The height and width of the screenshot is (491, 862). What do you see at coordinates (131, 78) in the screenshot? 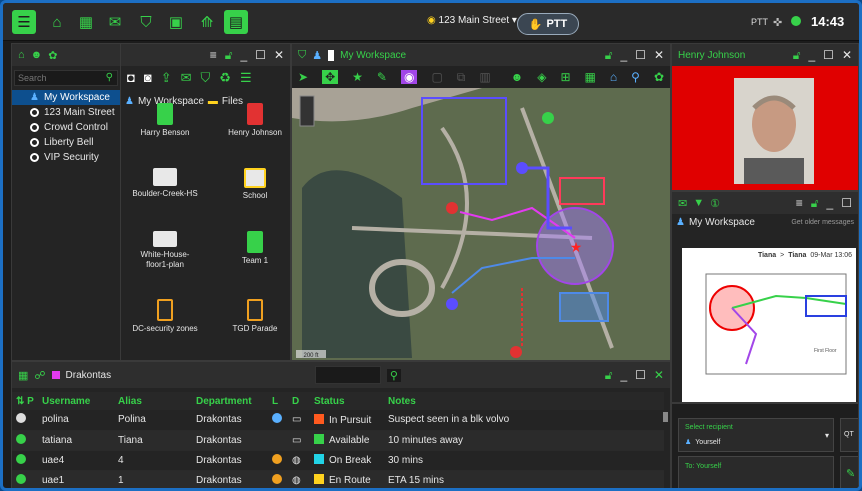
I see `folder-icon: ◘` at bounding box center [131, 78].